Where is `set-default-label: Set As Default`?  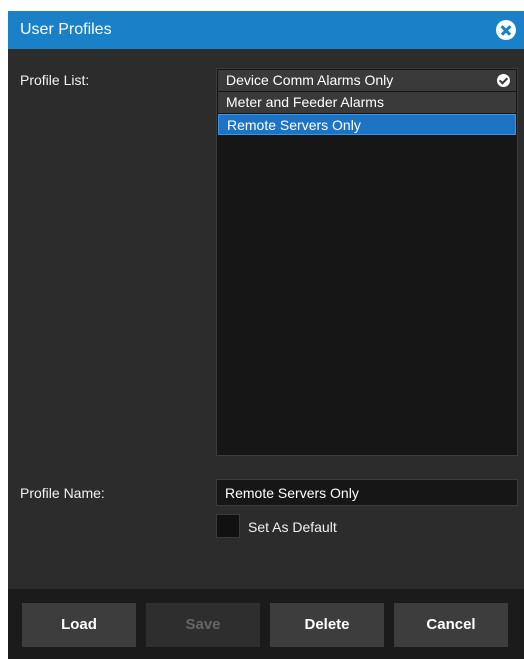 set-default-label: Set As Default is located at coordinates (292, 527).